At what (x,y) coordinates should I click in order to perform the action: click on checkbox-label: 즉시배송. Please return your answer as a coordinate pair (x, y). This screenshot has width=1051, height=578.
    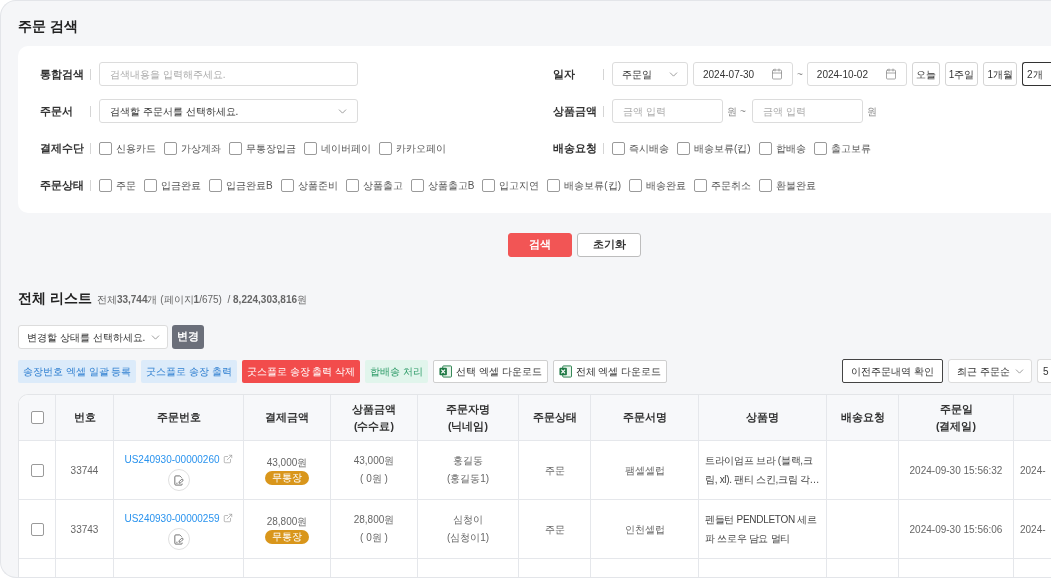
    Looking at the image, I should click on (649, 148).